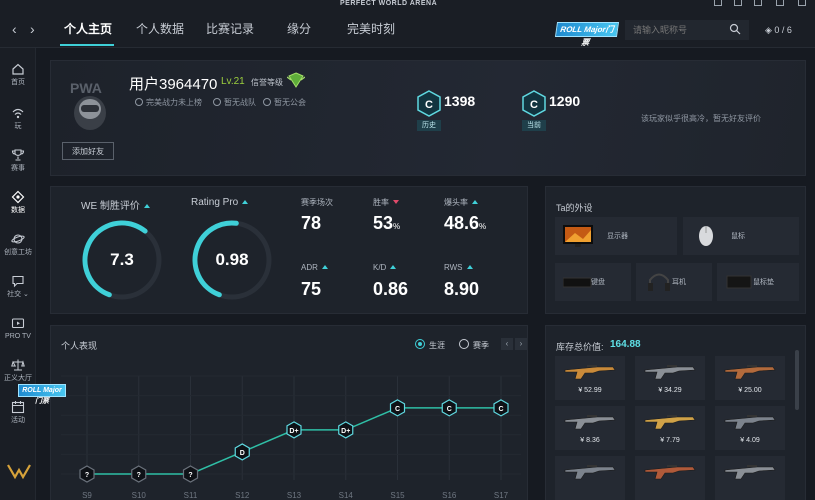 The image size is (815, 500). I want to click on svg-text: C, so click(534, 105).